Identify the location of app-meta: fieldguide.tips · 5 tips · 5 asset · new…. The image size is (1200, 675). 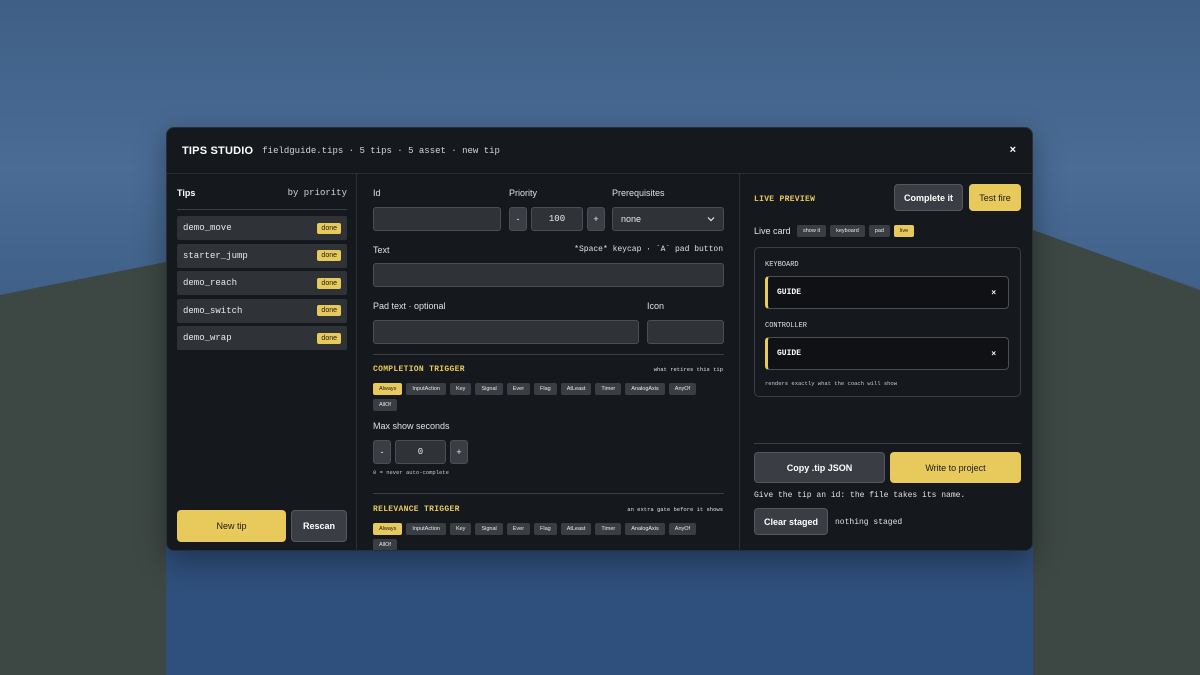
(381, 150).